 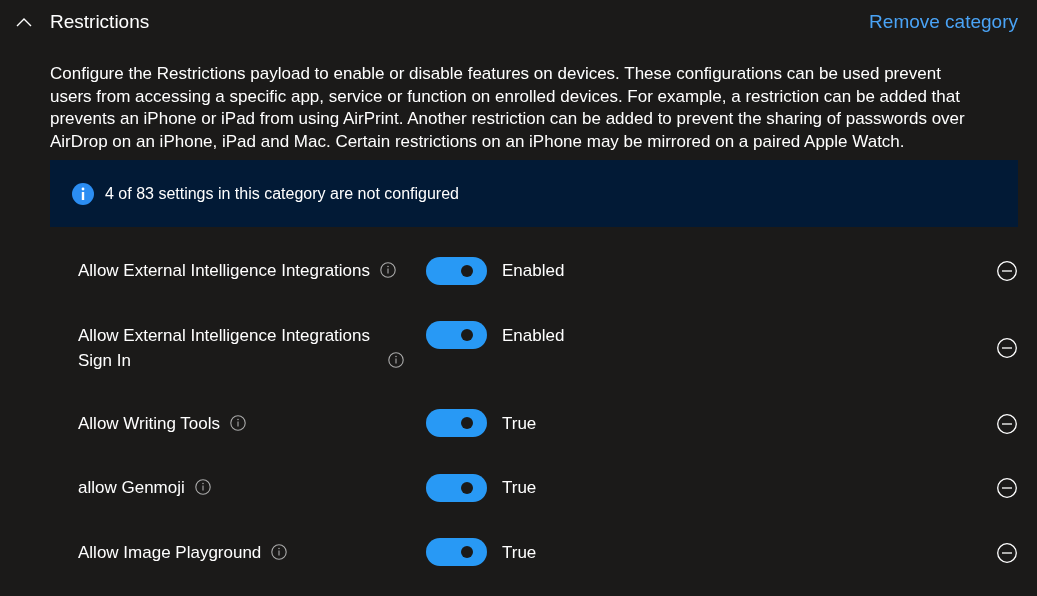 I want to click on category-title: Restrictions, so click(x=100, y=22).